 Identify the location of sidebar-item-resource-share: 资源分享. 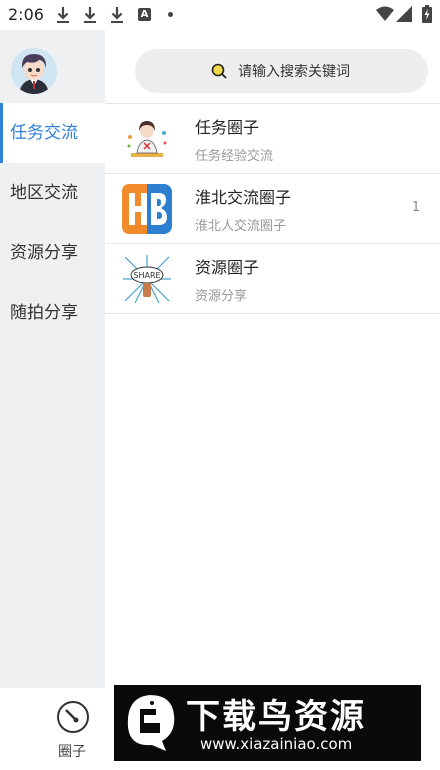
(52, 253).